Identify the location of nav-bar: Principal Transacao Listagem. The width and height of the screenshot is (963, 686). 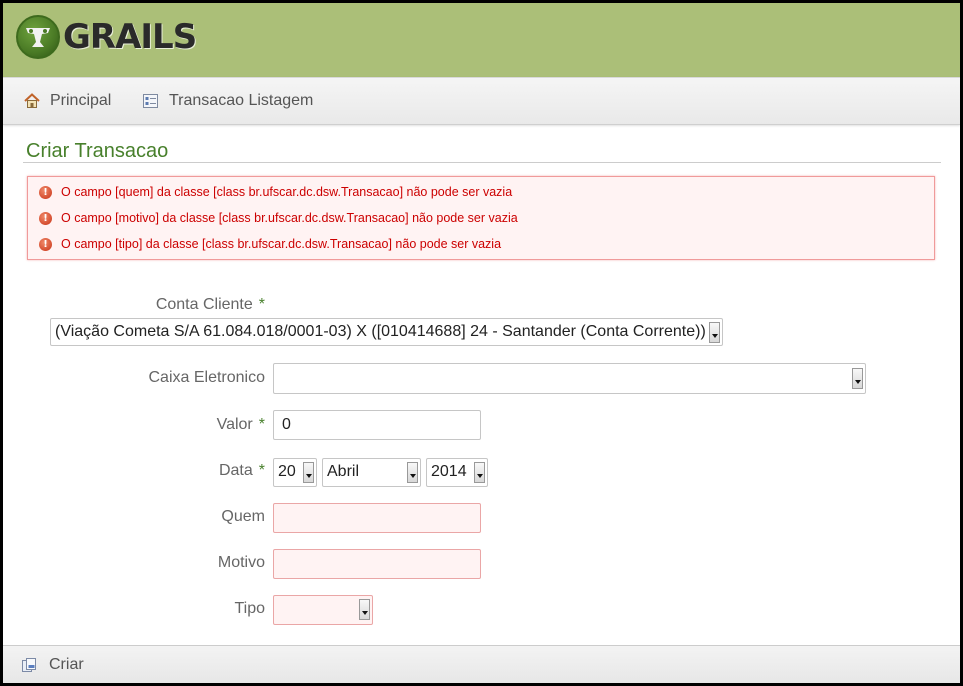
(481, 101).